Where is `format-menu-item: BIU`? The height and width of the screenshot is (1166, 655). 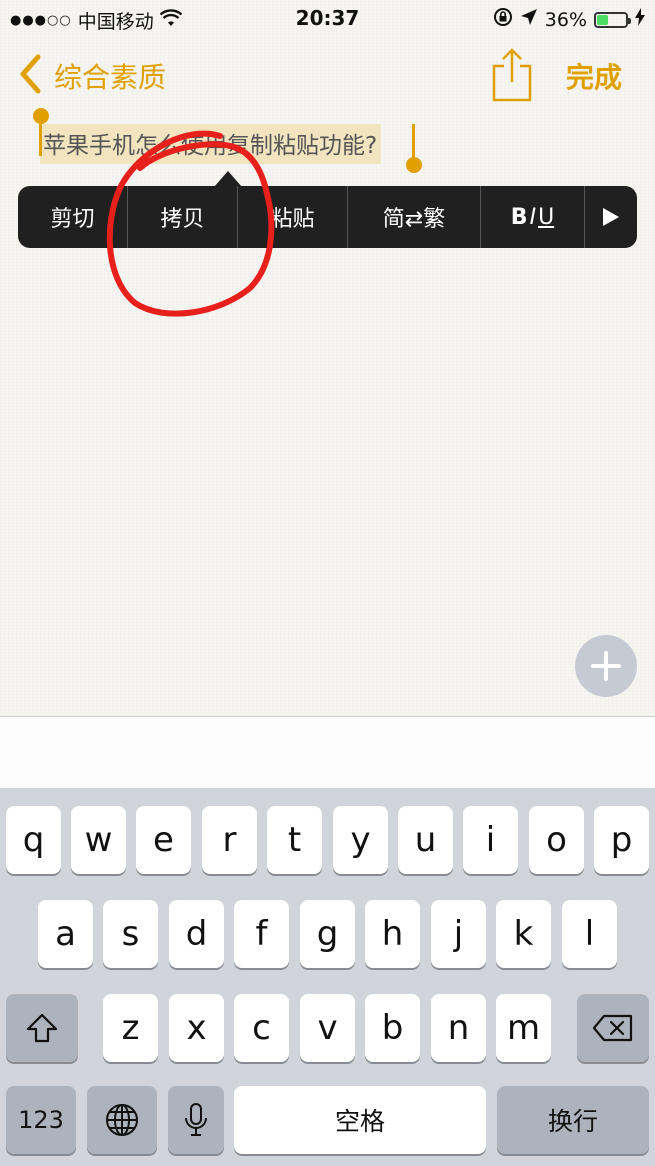 format-menu-item: BIU is located at coordinates (533, 217).